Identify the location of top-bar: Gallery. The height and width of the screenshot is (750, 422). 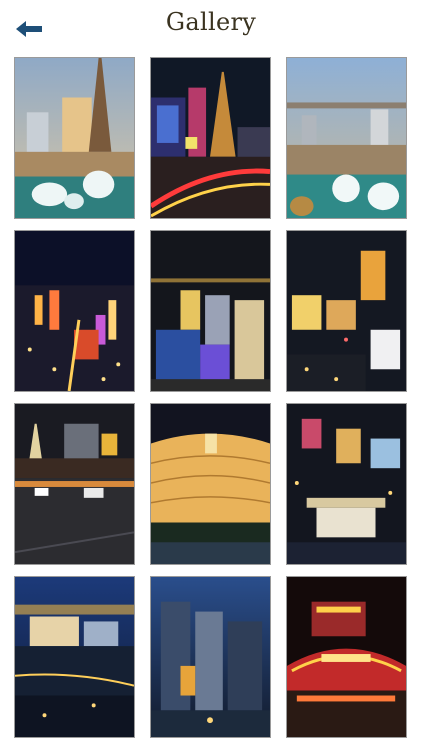
(211, 28).